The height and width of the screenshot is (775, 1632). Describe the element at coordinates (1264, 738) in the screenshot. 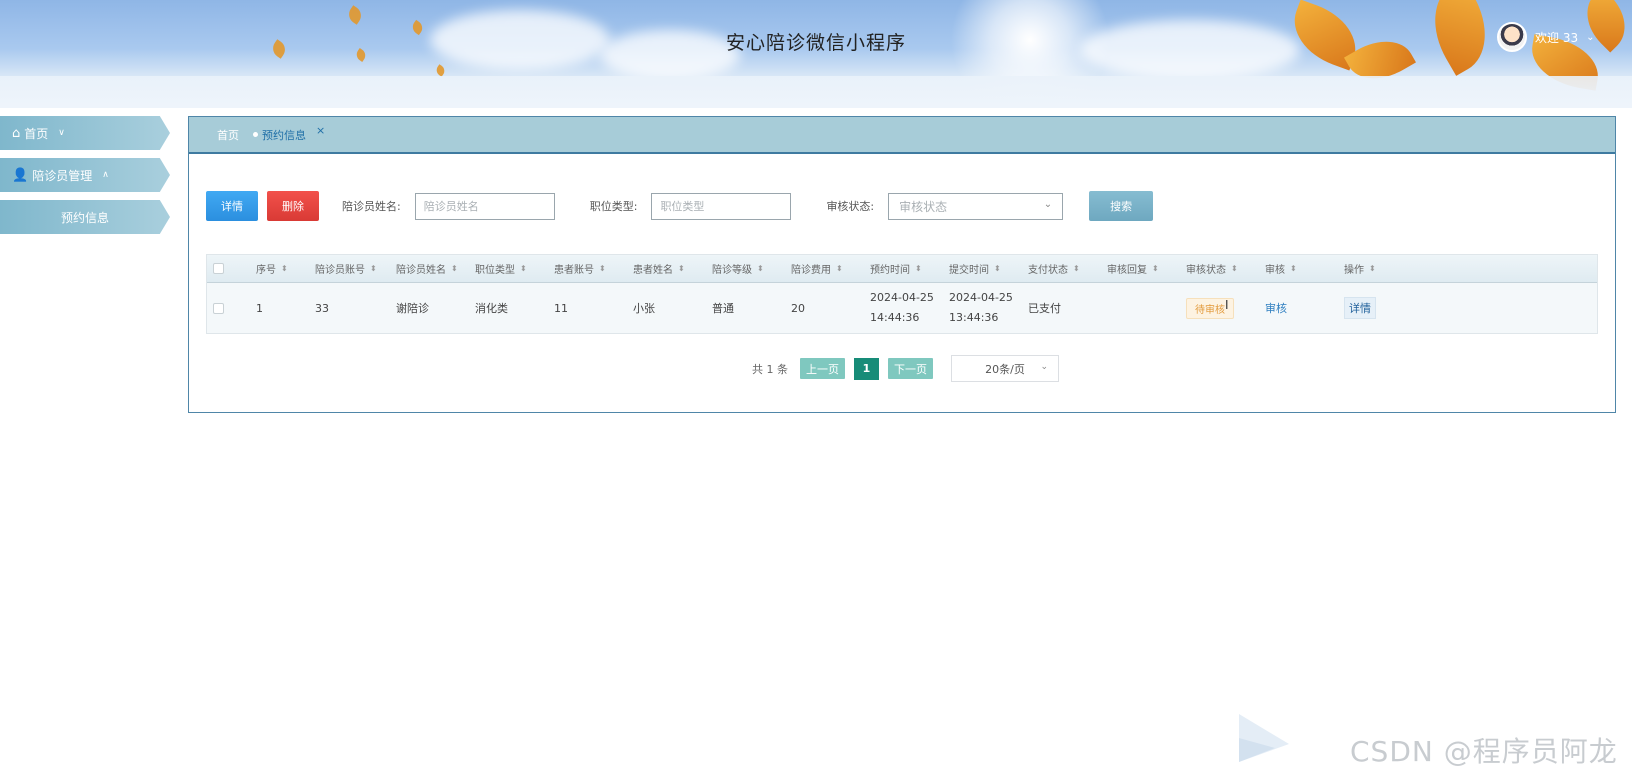

I see `watermark-logo-icon` at that location.